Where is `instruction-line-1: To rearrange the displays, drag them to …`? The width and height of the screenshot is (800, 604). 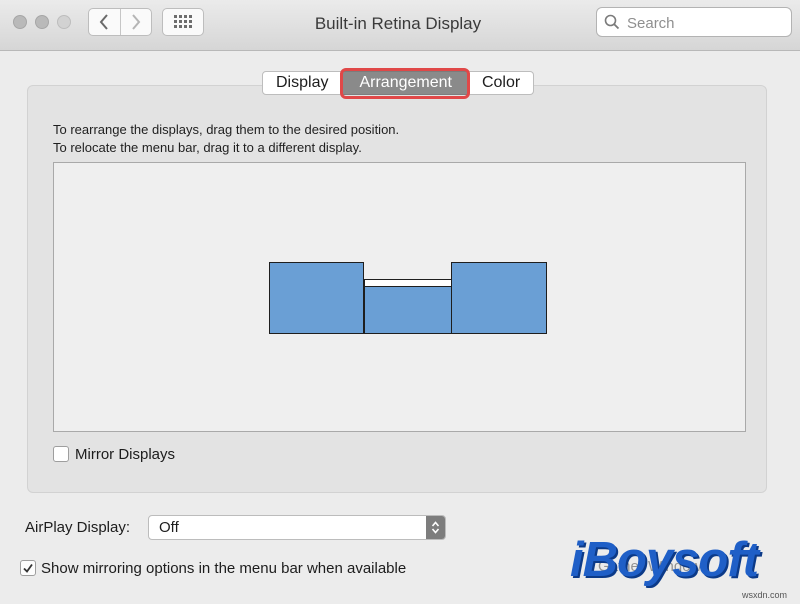
instruction-line-1: To rearrange the displays, drag them to … is located at coordinates (226, 129).